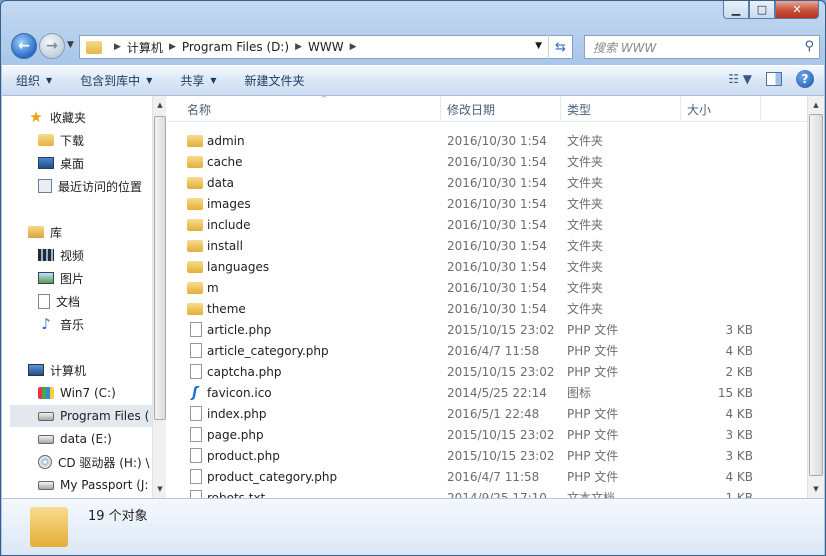 The height and width of the screenshot is (556, 826). Describe the element at coordinates (487, 492) in the screenshot. I see `table-row: robots.txt 2014/9/25 17:10 文本文档 1 KB` at that location.